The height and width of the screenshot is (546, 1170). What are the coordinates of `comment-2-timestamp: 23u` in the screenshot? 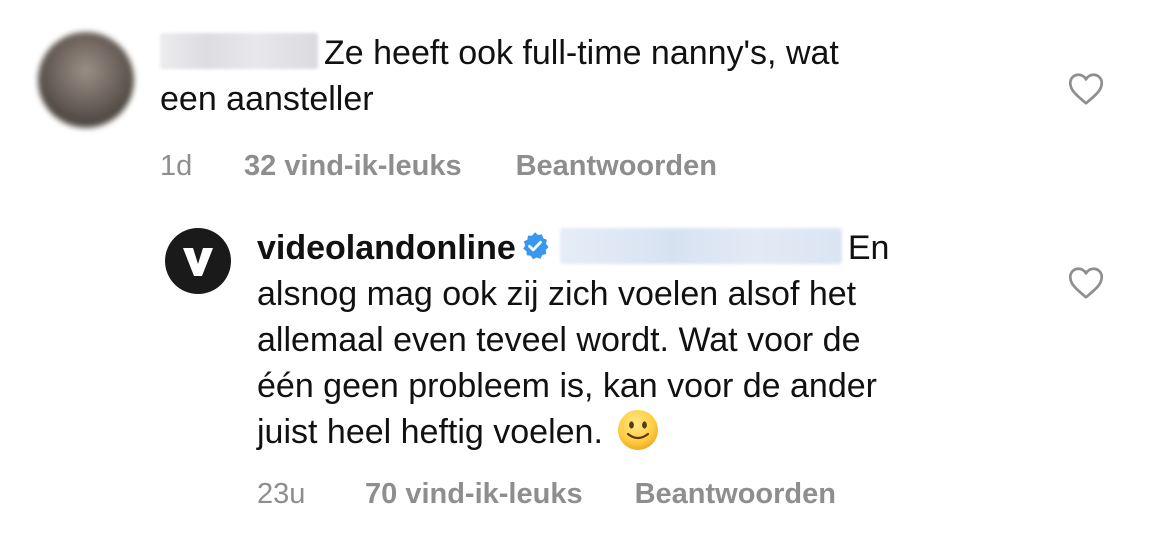 It's located at (281, 494).